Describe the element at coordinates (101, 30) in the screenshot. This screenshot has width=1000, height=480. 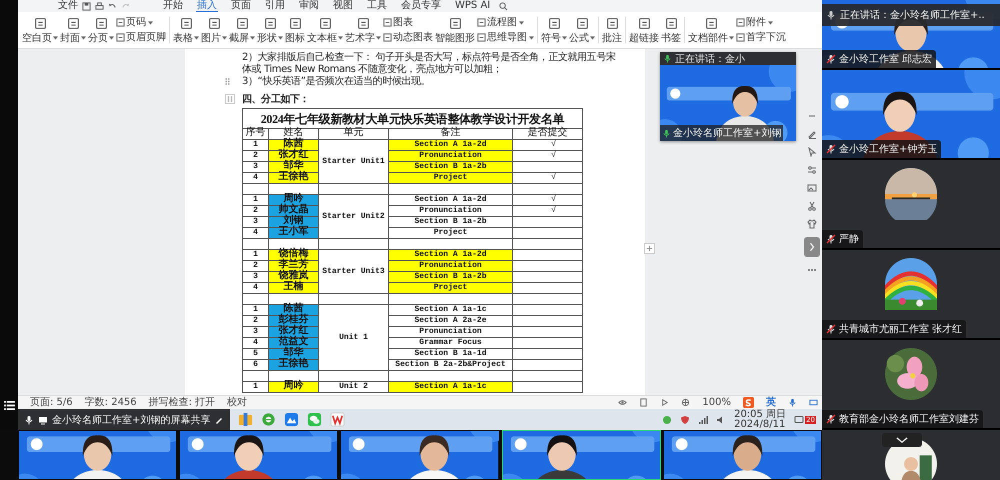
I see `ribbon-button: 分页` at that location.